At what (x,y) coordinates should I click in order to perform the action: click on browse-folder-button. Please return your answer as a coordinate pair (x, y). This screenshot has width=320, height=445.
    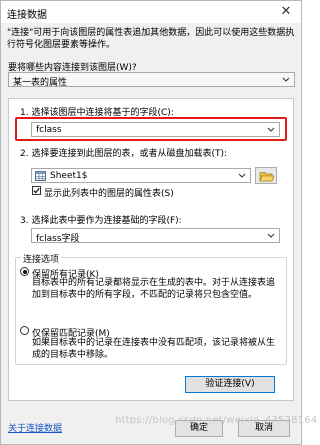
    Looking at the image, I should click on (266, 175).